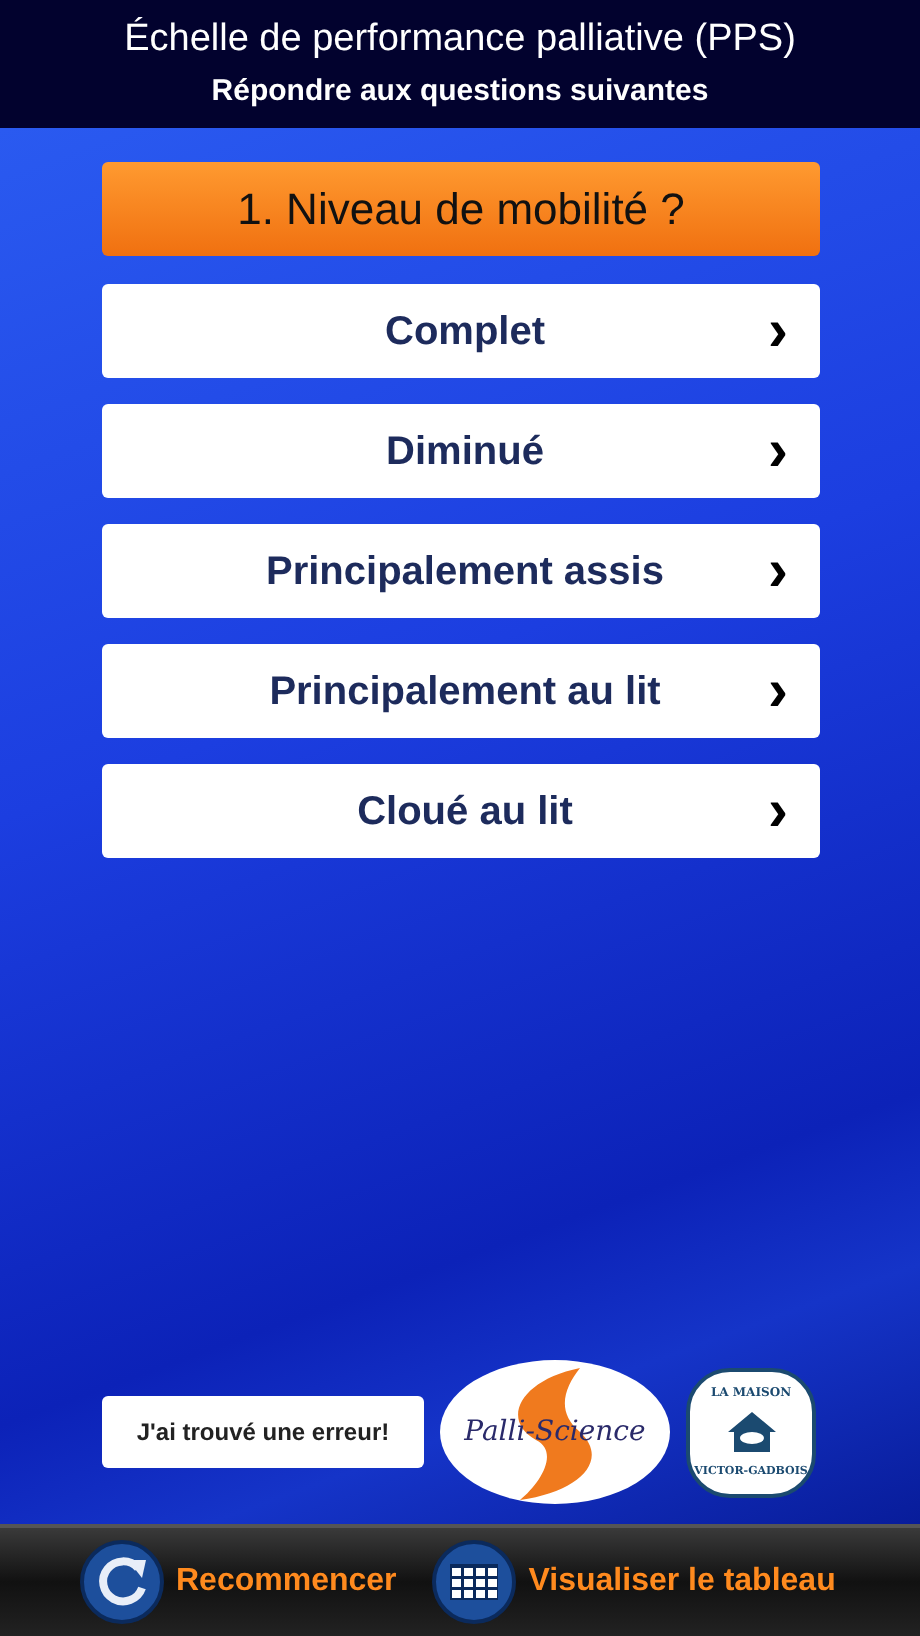 The height and width of the screenshot is (1636, 920). I want to click on option-button: Principalement au lit ›, so click(461, 691).